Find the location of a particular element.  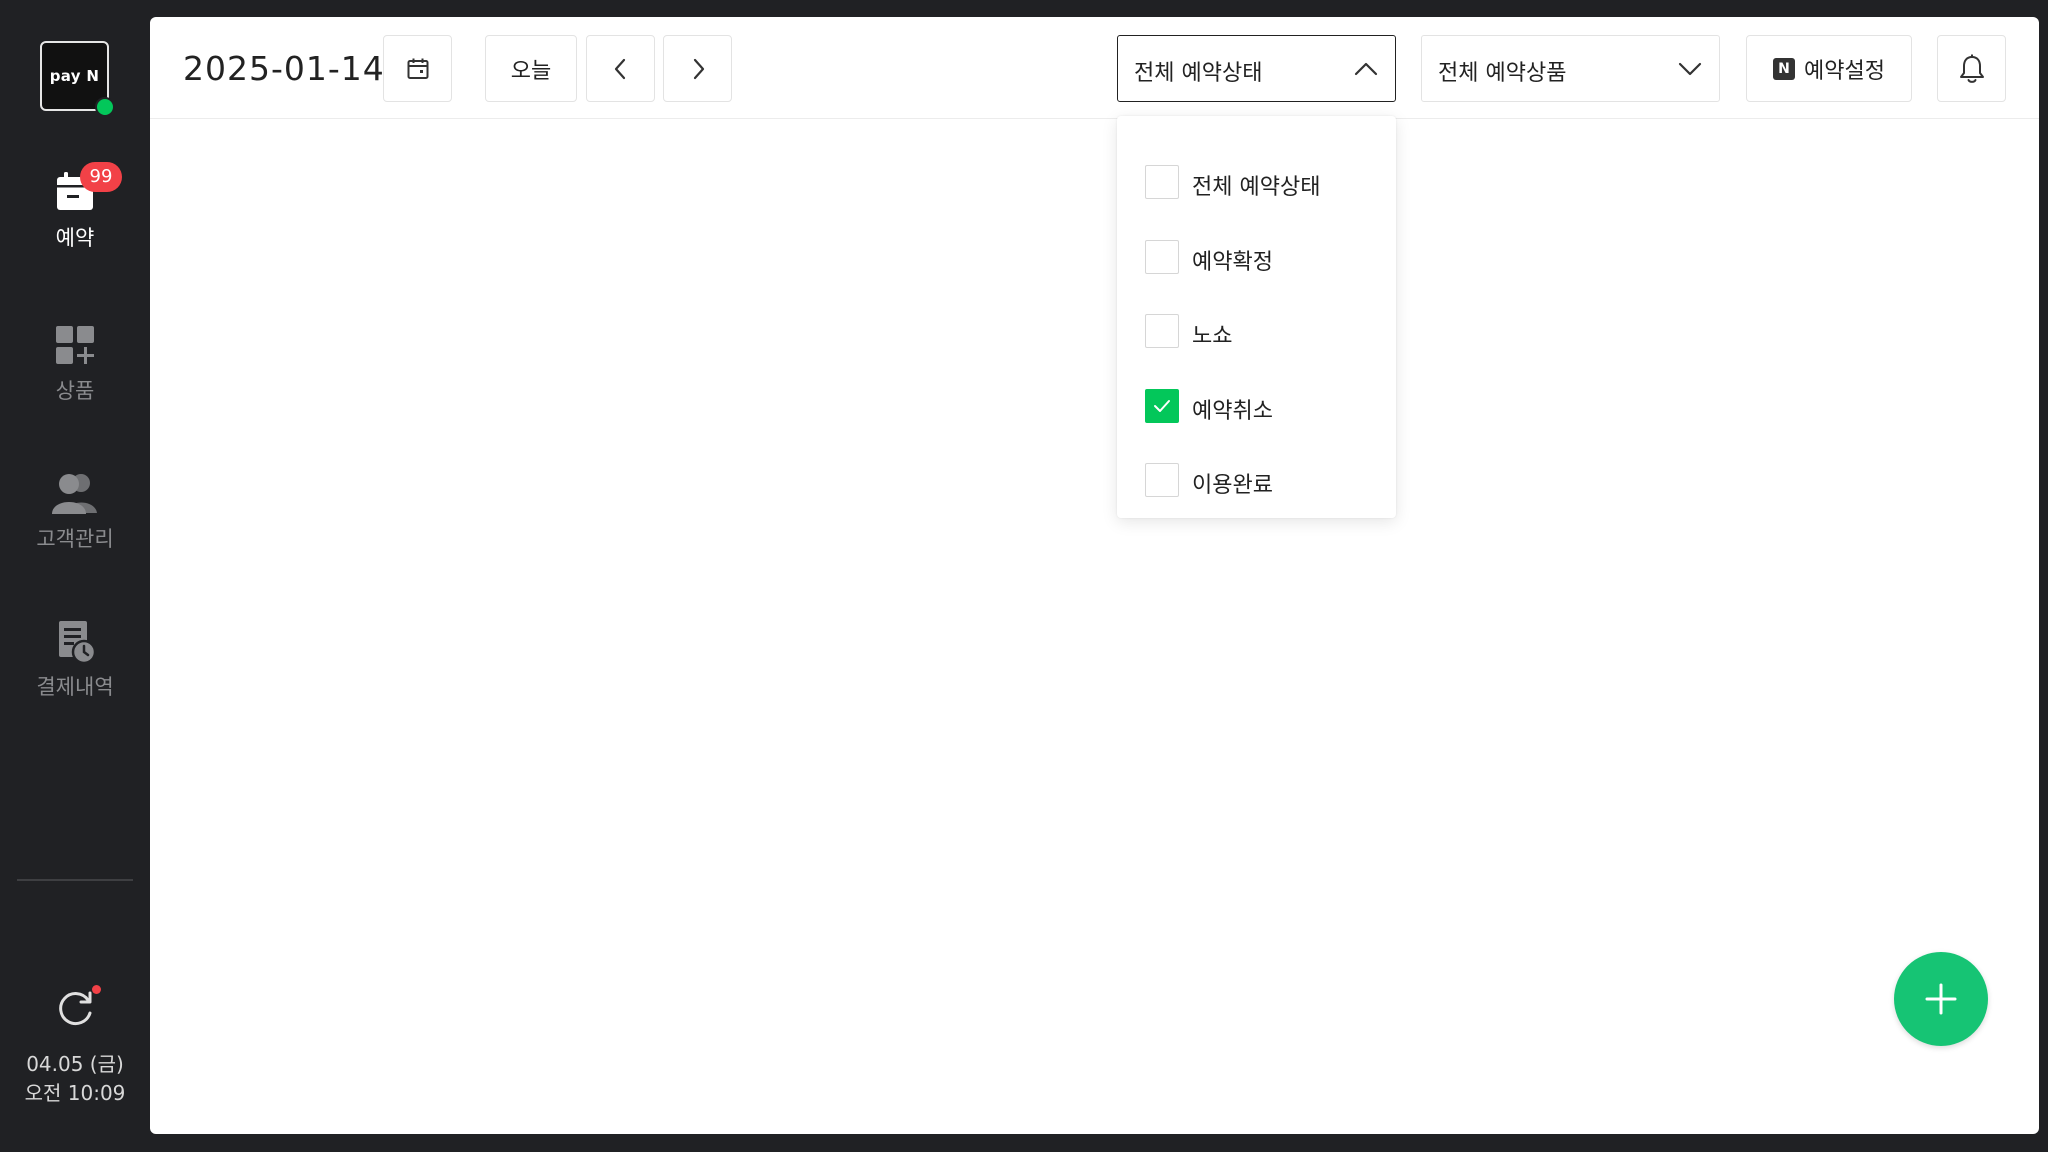

bell-icon is located at coordinates (1971, 68).